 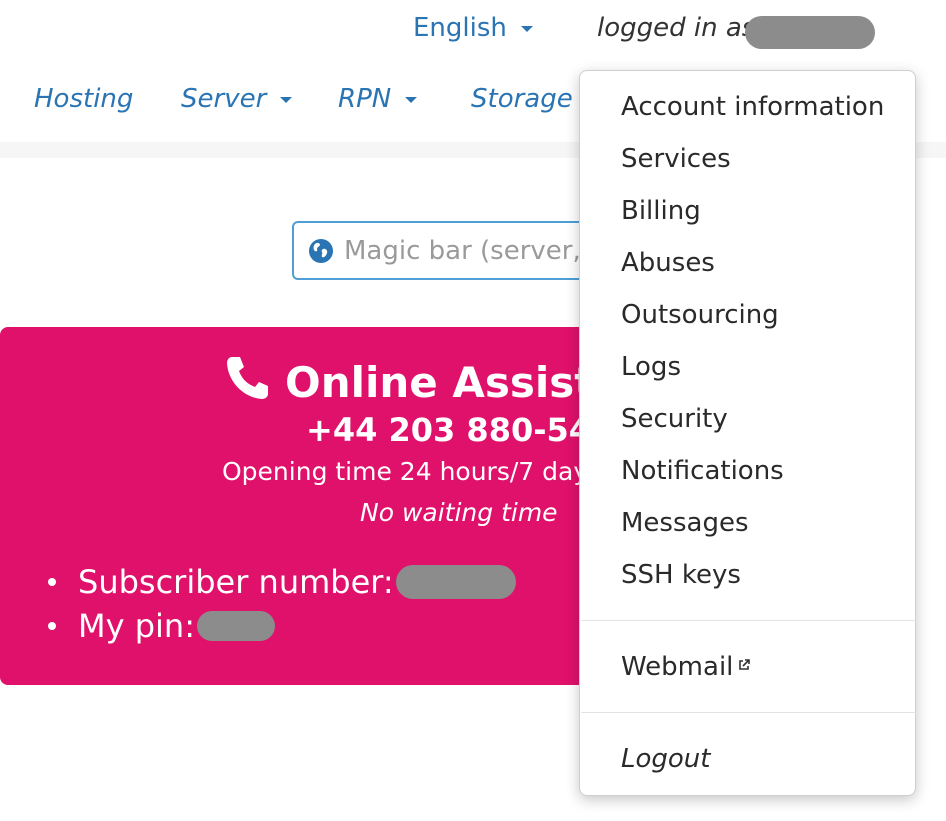 I want to click on nav-item-label: RPN, so click(x=365, y=99).